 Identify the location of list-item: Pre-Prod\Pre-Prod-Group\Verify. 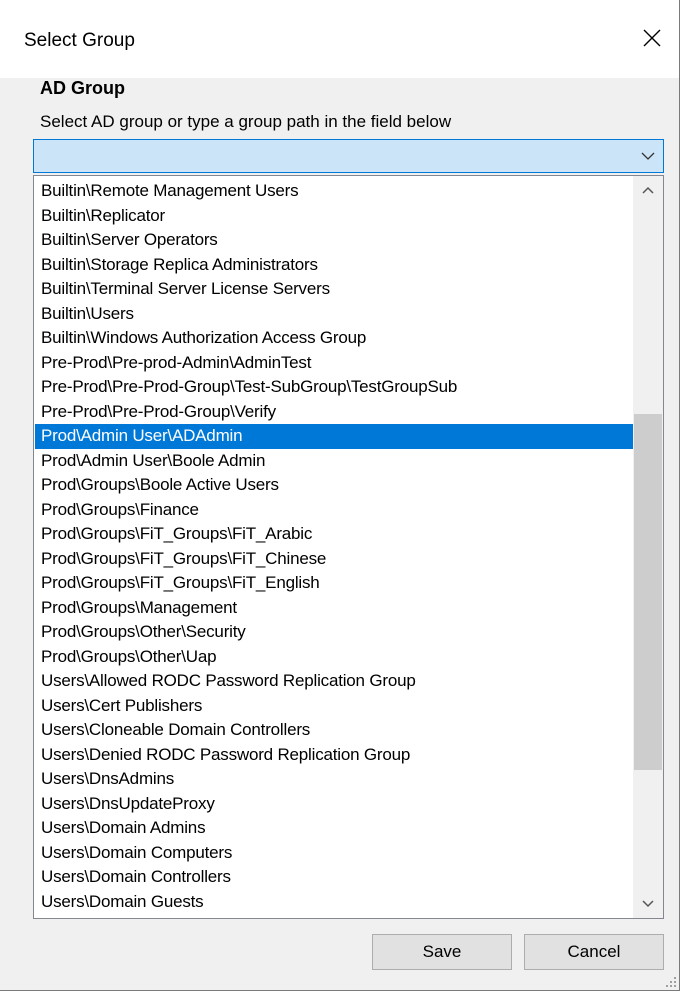
(334, 412).